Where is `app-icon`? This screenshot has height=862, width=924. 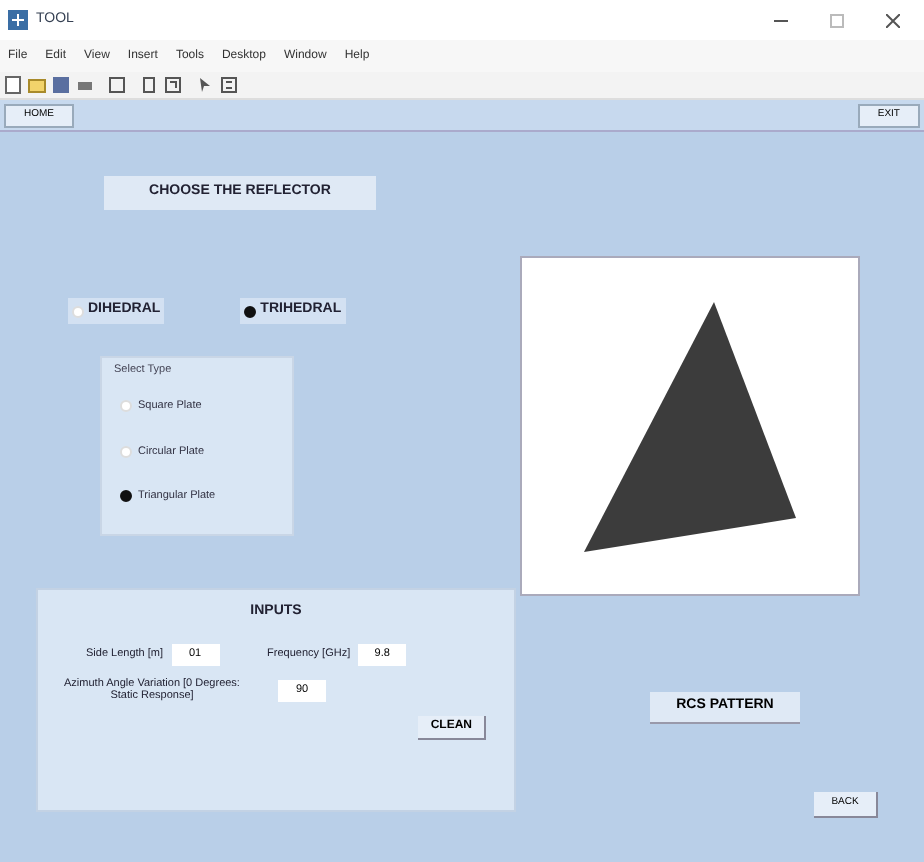
app-icon is located at coordinates (18, 20).